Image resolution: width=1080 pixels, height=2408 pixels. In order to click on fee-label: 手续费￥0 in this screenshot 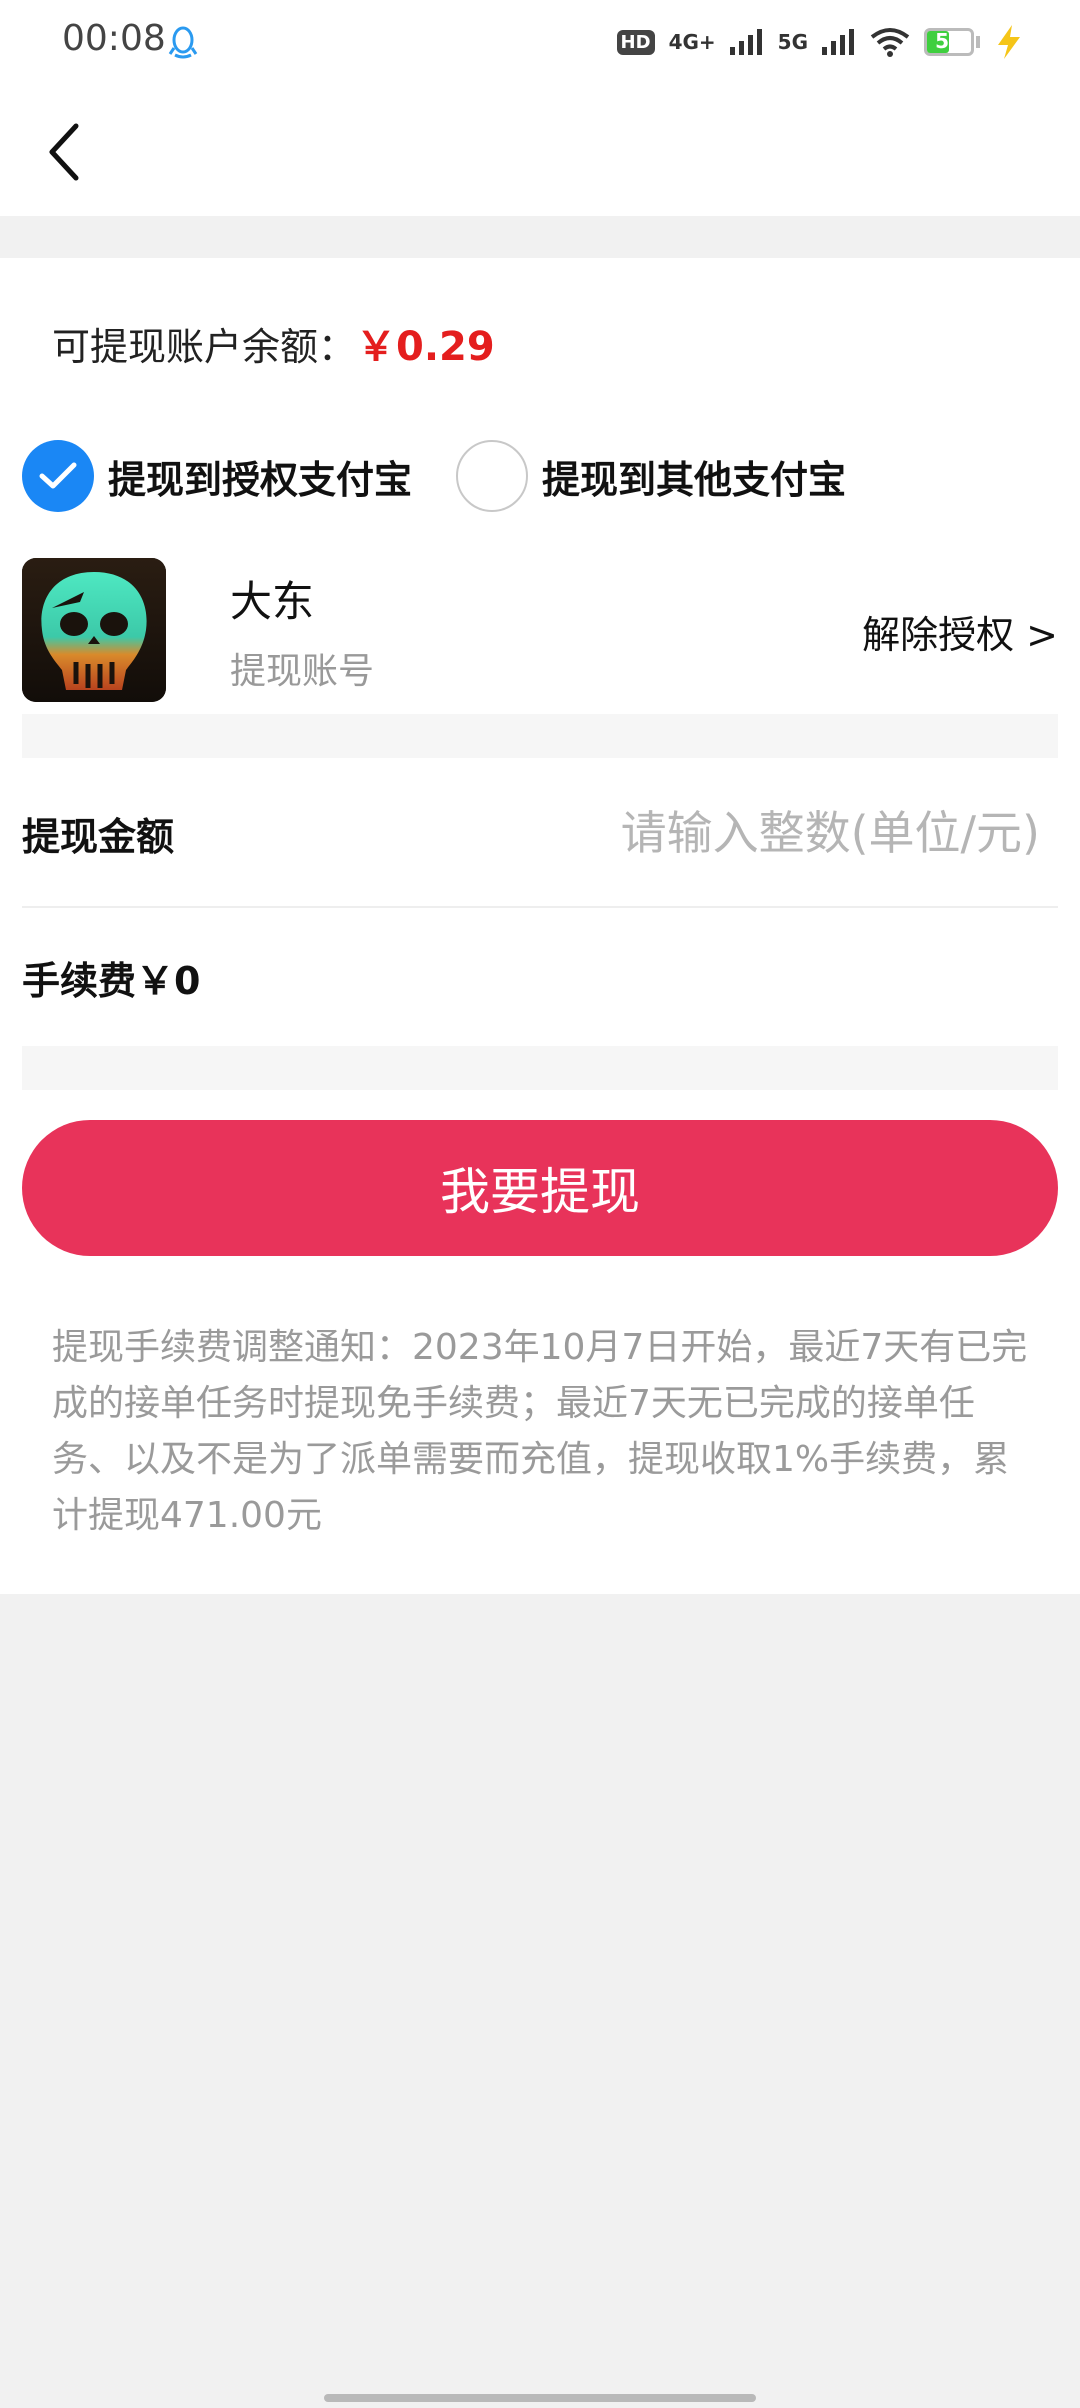, I will do `click(111, 981)`.